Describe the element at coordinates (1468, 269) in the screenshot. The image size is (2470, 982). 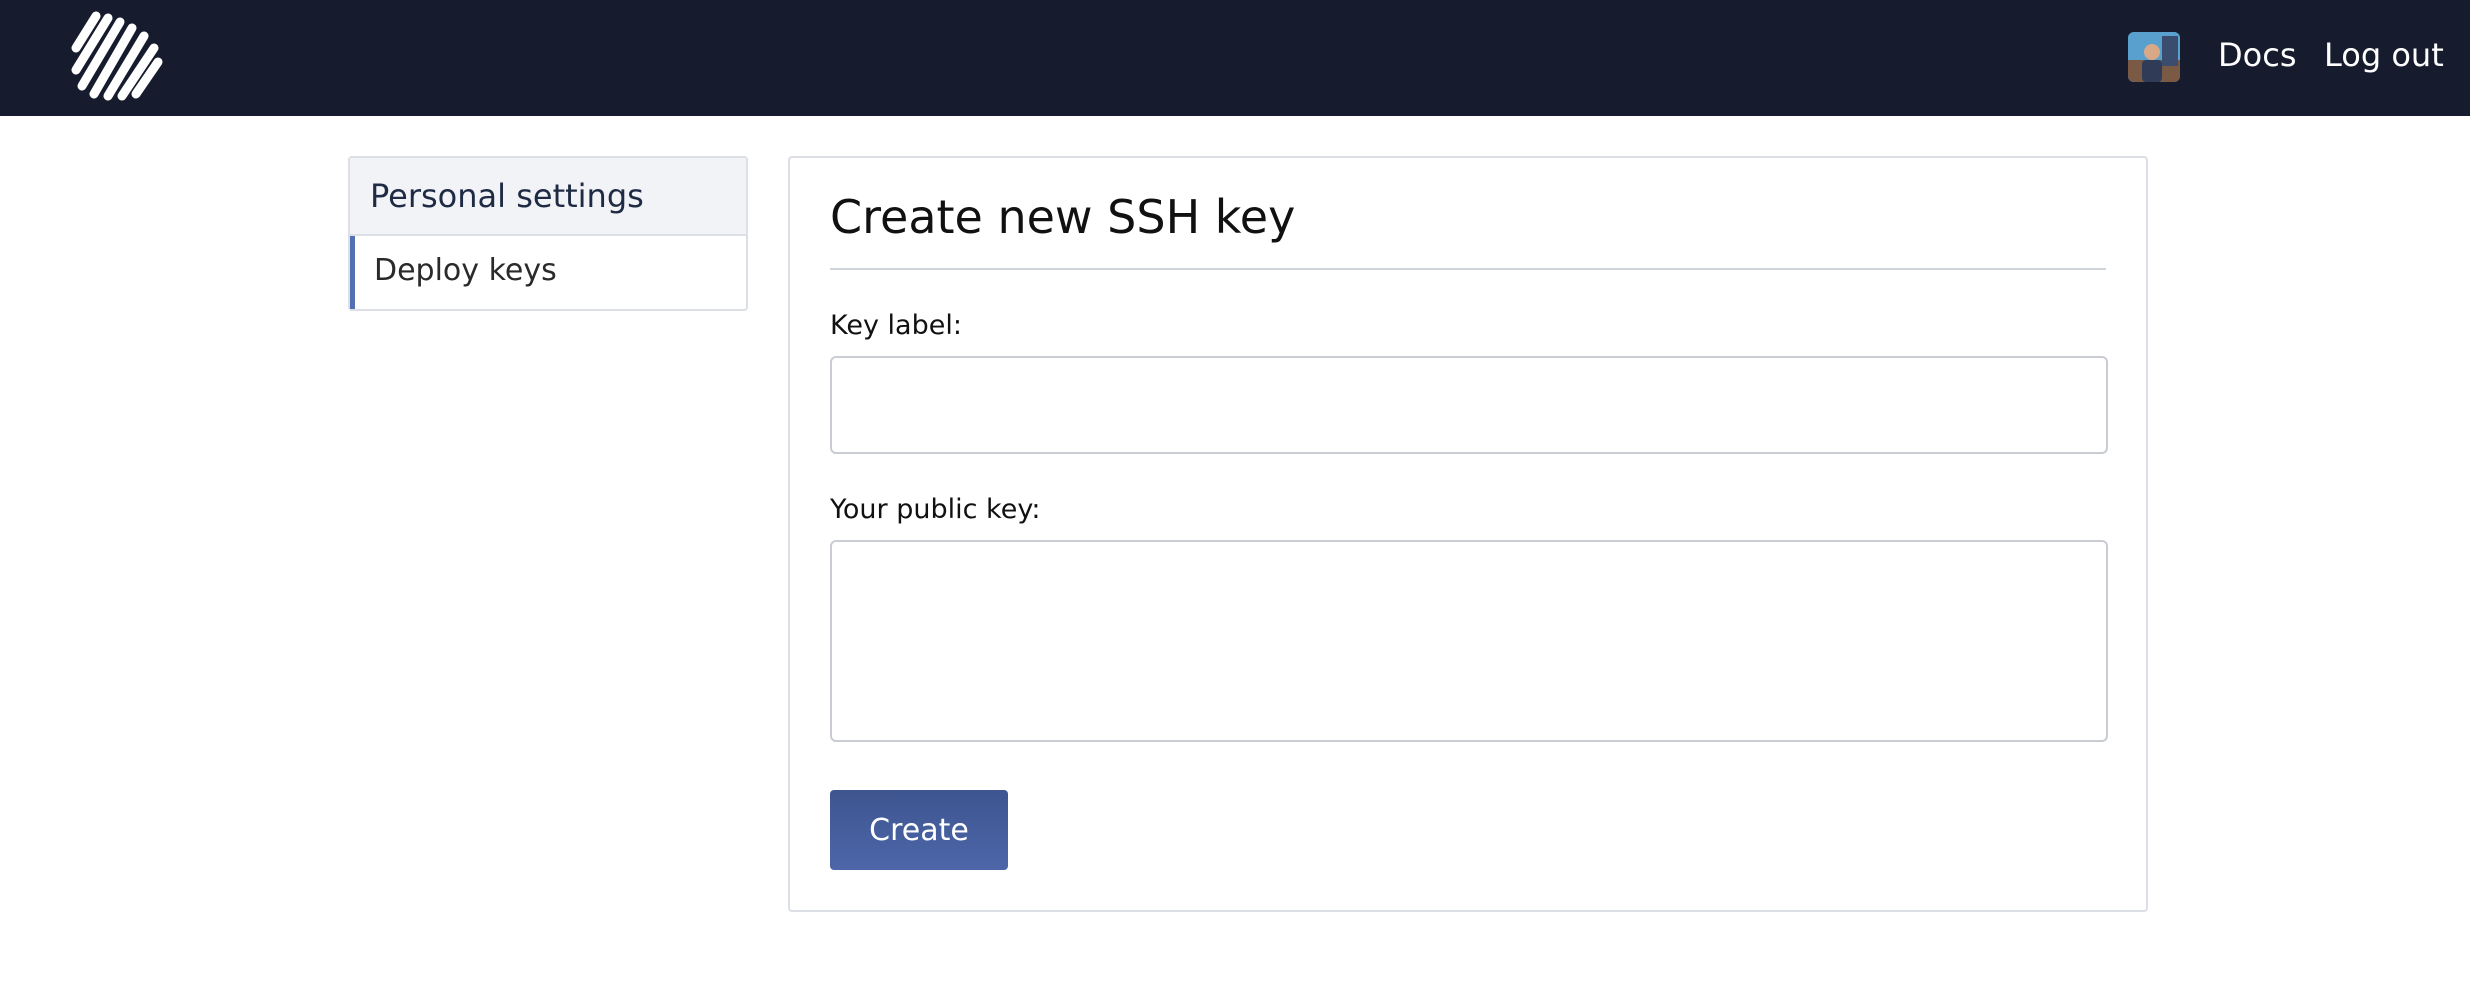
I see `title-divider` at that location.